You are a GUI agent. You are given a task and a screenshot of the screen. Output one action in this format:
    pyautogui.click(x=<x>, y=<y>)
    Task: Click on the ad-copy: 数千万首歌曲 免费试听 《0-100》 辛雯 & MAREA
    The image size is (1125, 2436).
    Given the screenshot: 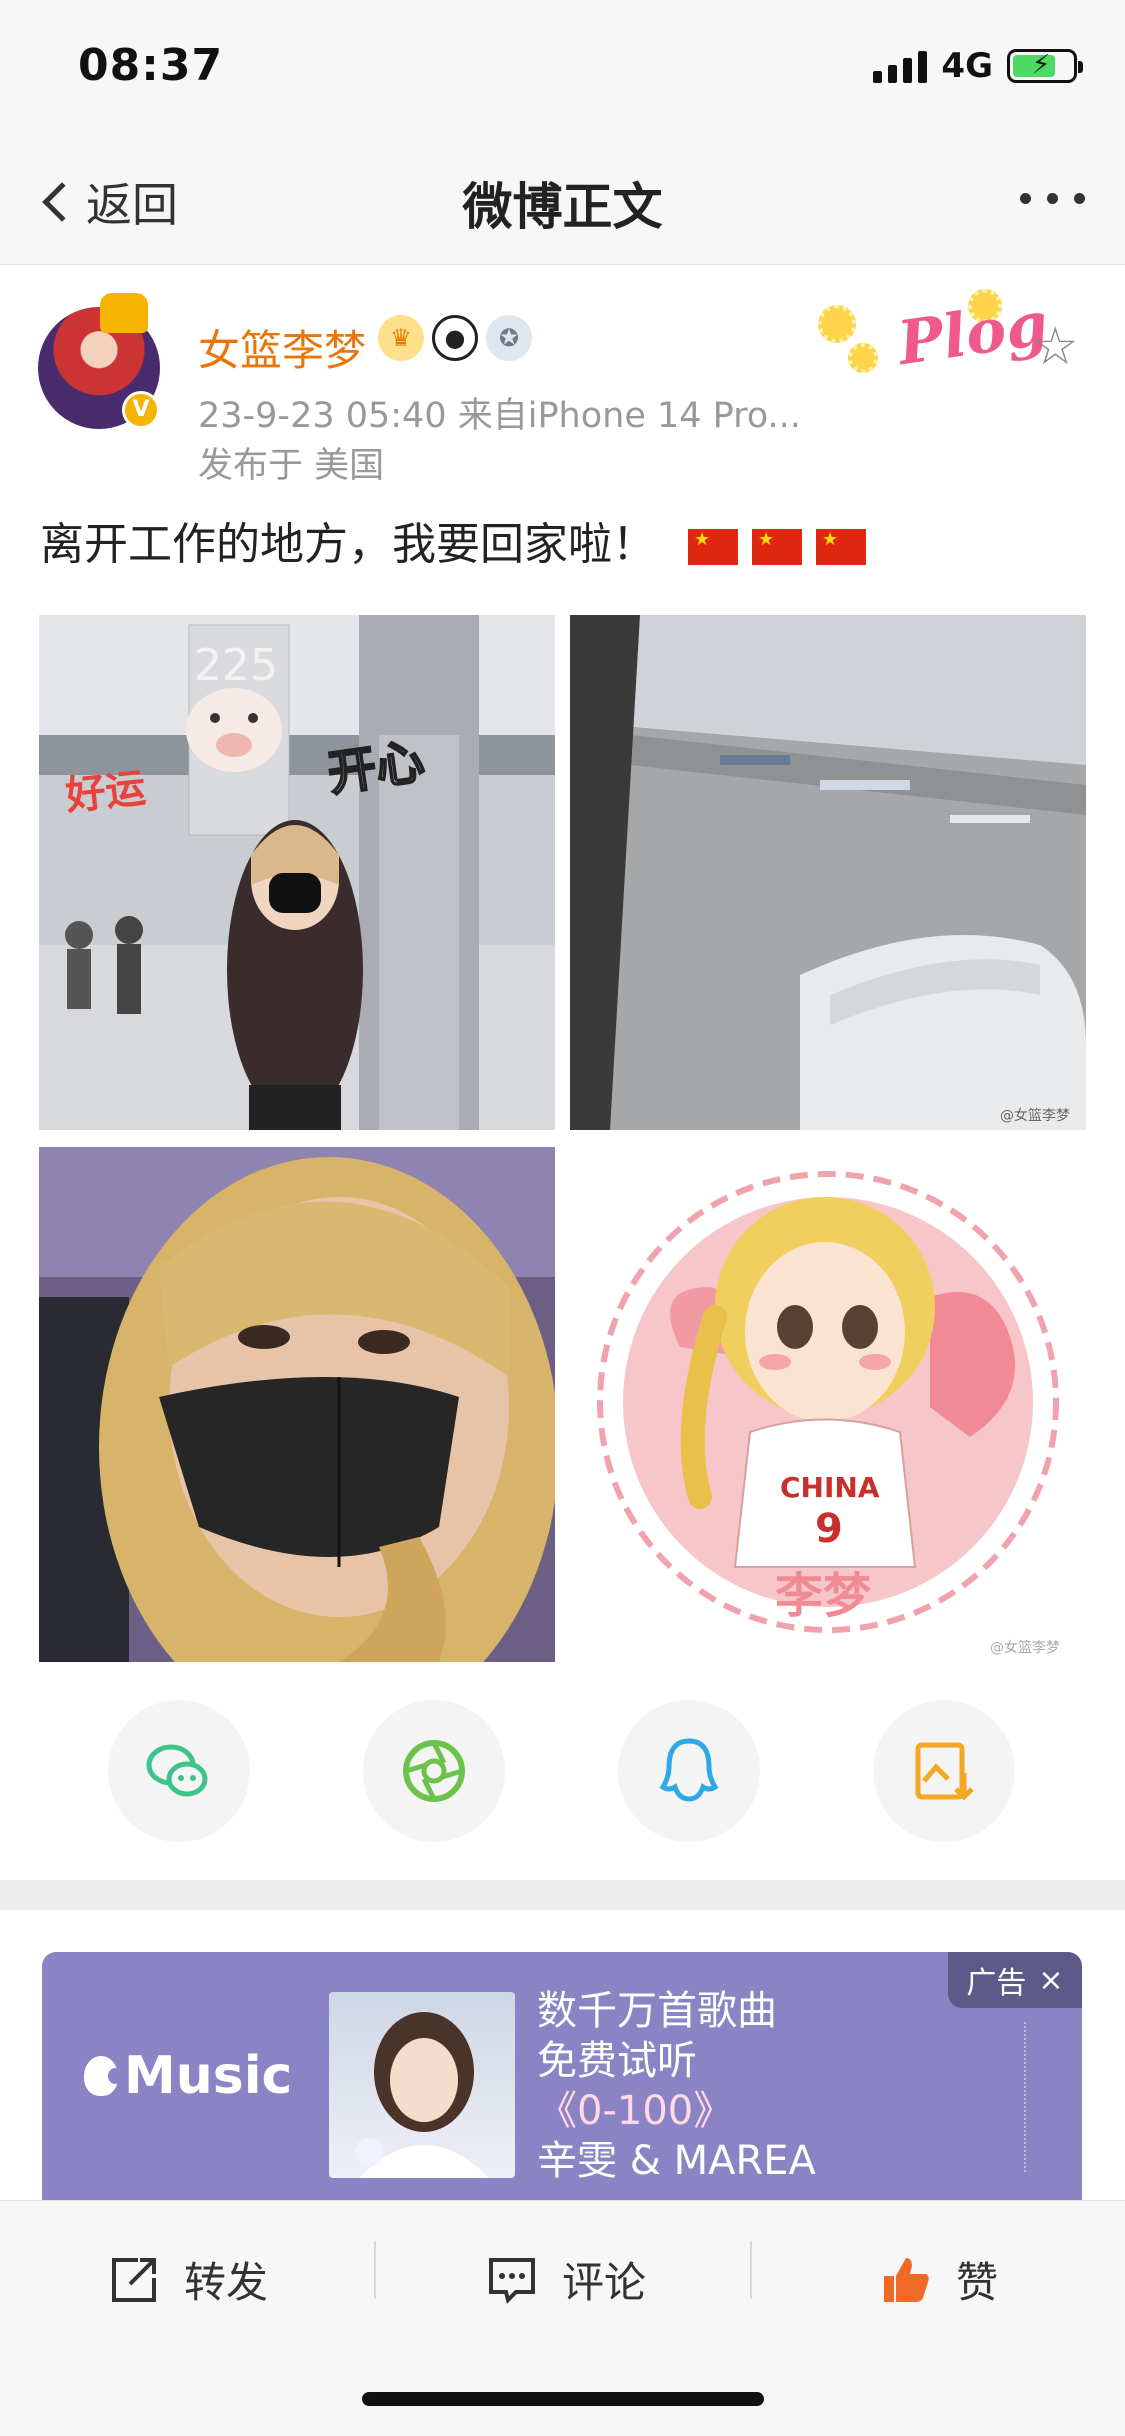 What is the action you would take?
    pyautogui.click(x=676, y=2086)
    